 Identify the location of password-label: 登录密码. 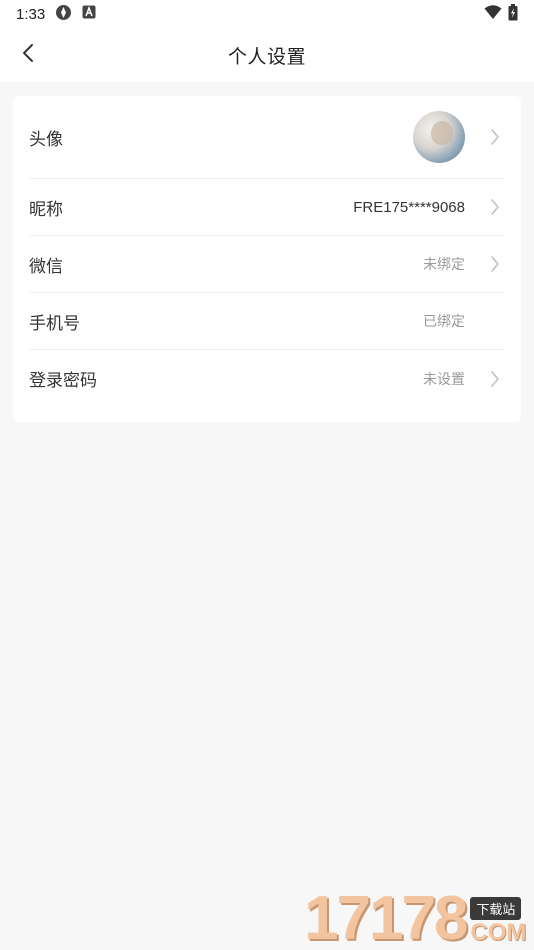
(63, 381).